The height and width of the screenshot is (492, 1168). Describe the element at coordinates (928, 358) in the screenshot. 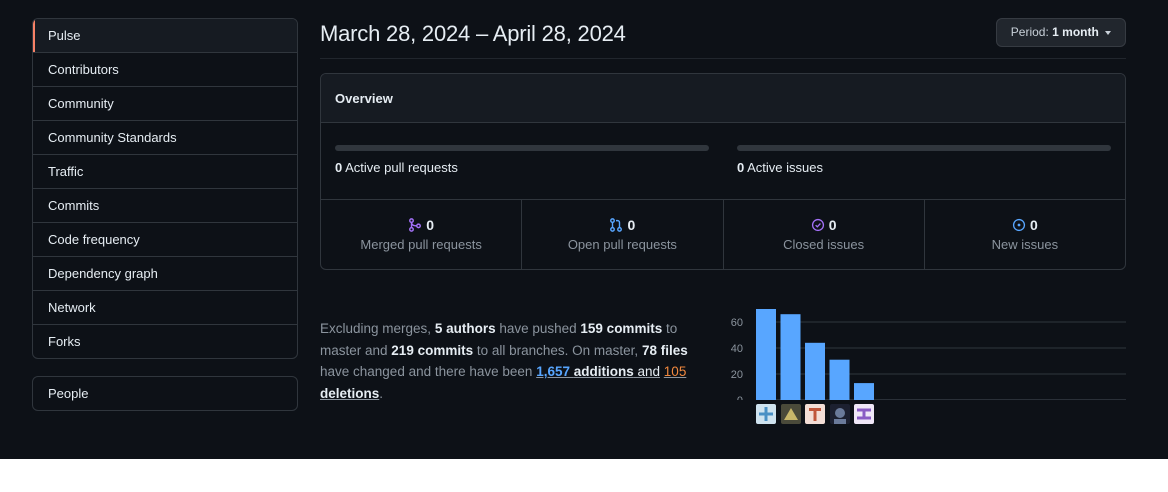

I see `chart-svg: 60 40 20 0` at that location.